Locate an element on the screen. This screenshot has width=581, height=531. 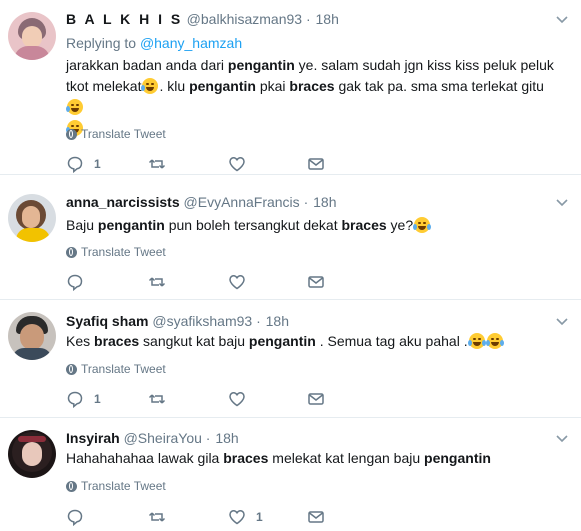
display-name: B A L K H I S is located at coordinates (124, 19).